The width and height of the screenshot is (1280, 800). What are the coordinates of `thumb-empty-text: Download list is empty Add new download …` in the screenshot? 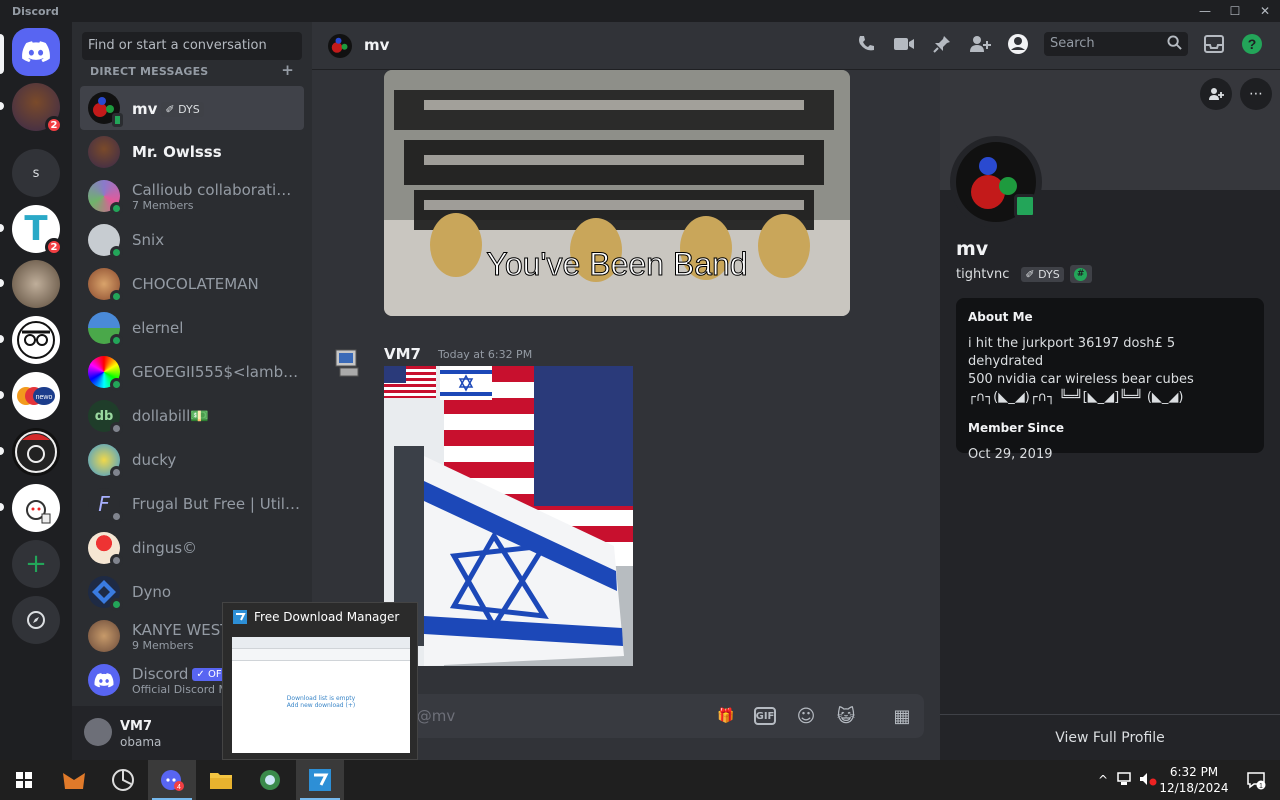 It's located at (321, 702).